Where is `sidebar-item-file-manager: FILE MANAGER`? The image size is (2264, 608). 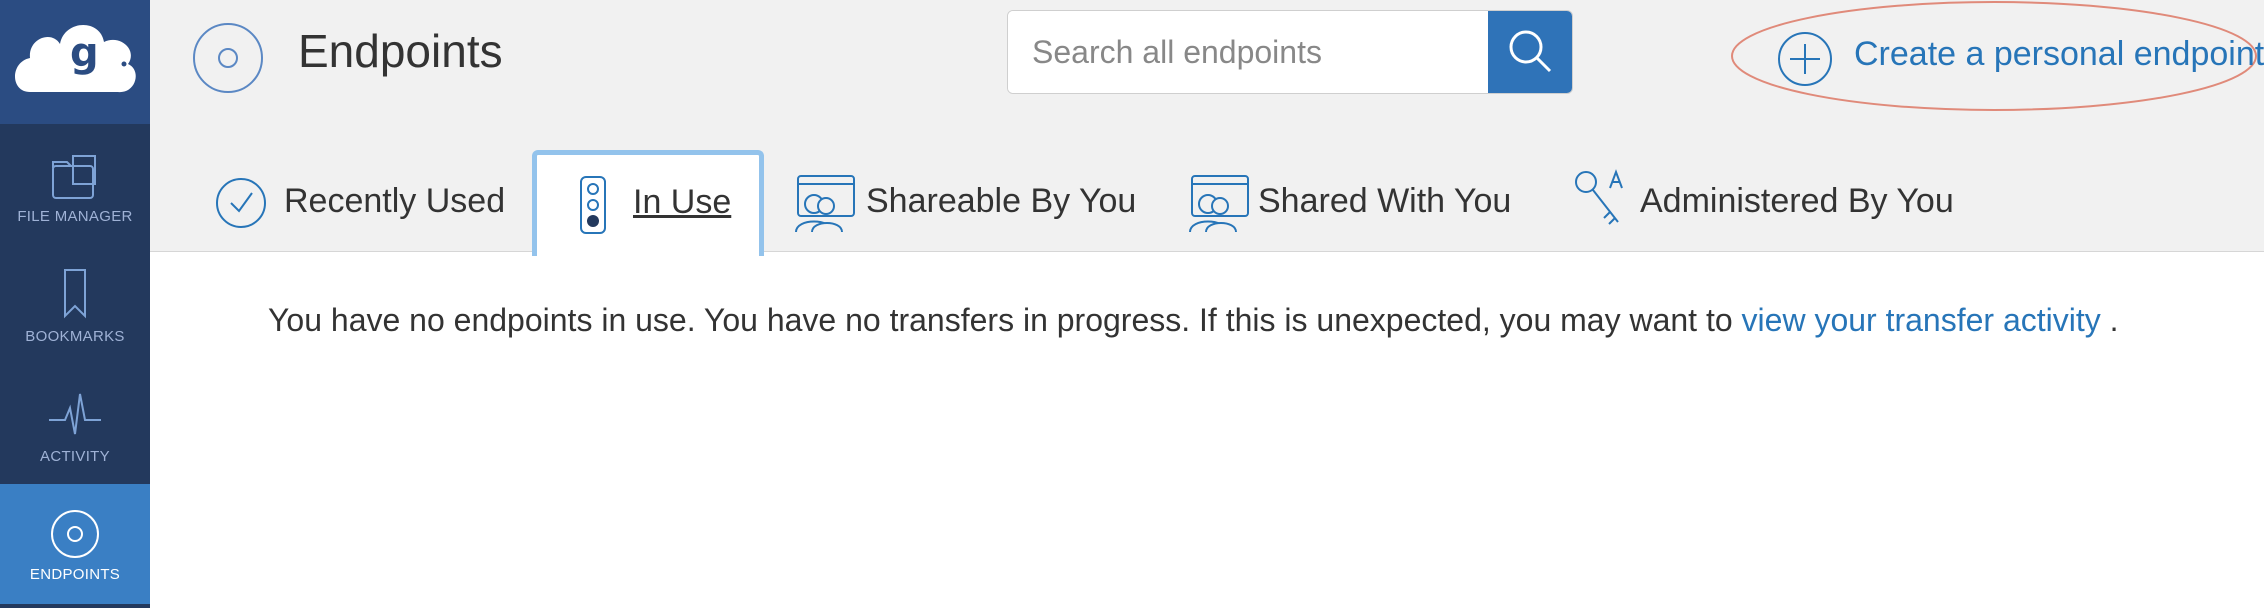
sidebar-item-file-manager: FILE MANAGER is located at coordinates (75, 184).